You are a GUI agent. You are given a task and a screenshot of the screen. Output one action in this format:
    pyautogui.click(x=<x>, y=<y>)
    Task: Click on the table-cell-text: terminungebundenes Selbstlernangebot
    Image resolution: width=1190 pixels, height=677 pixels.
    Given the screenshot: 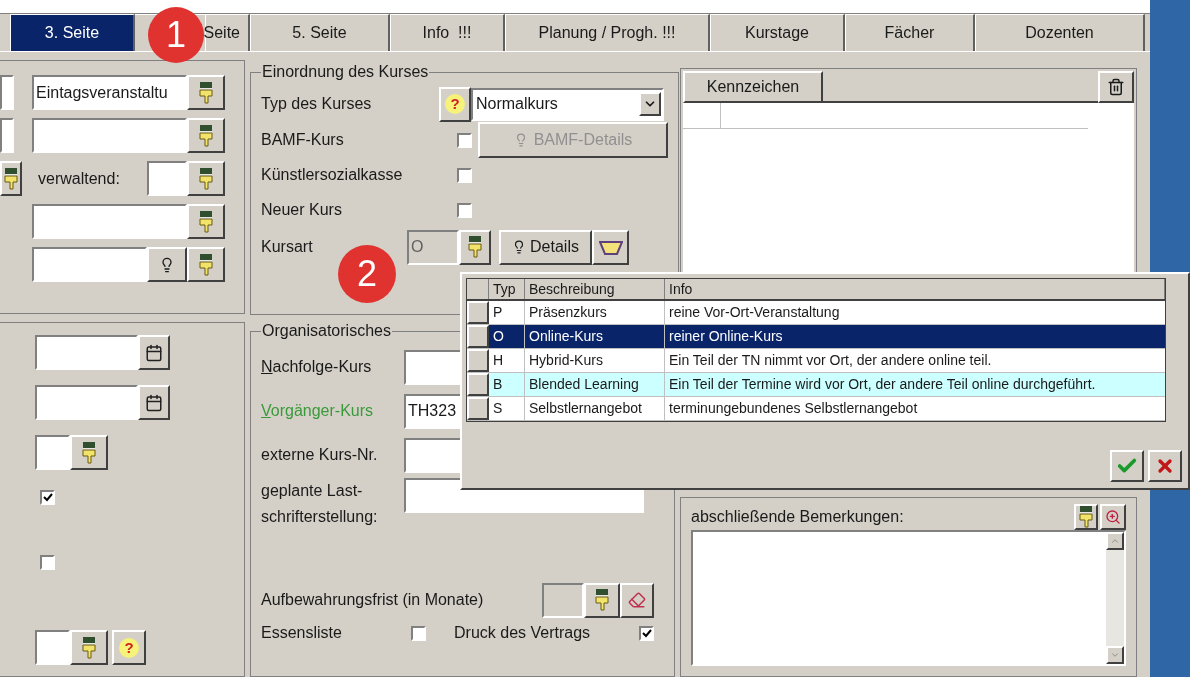 What is the action you would take?
    pyautogui.click(x=793, y=408)
    